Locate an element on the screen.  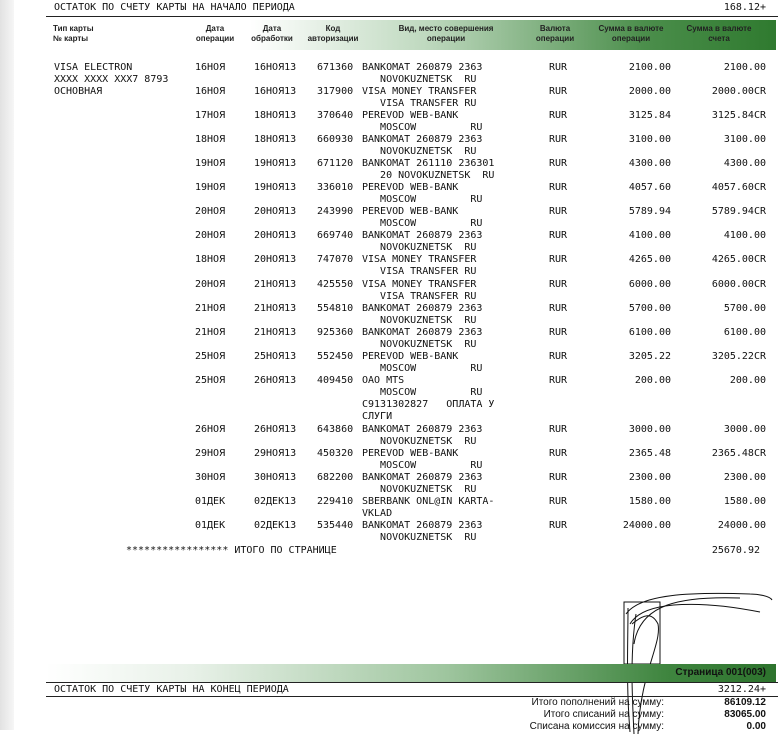
auth-code: 425550 is located at coordinates (335, 284).